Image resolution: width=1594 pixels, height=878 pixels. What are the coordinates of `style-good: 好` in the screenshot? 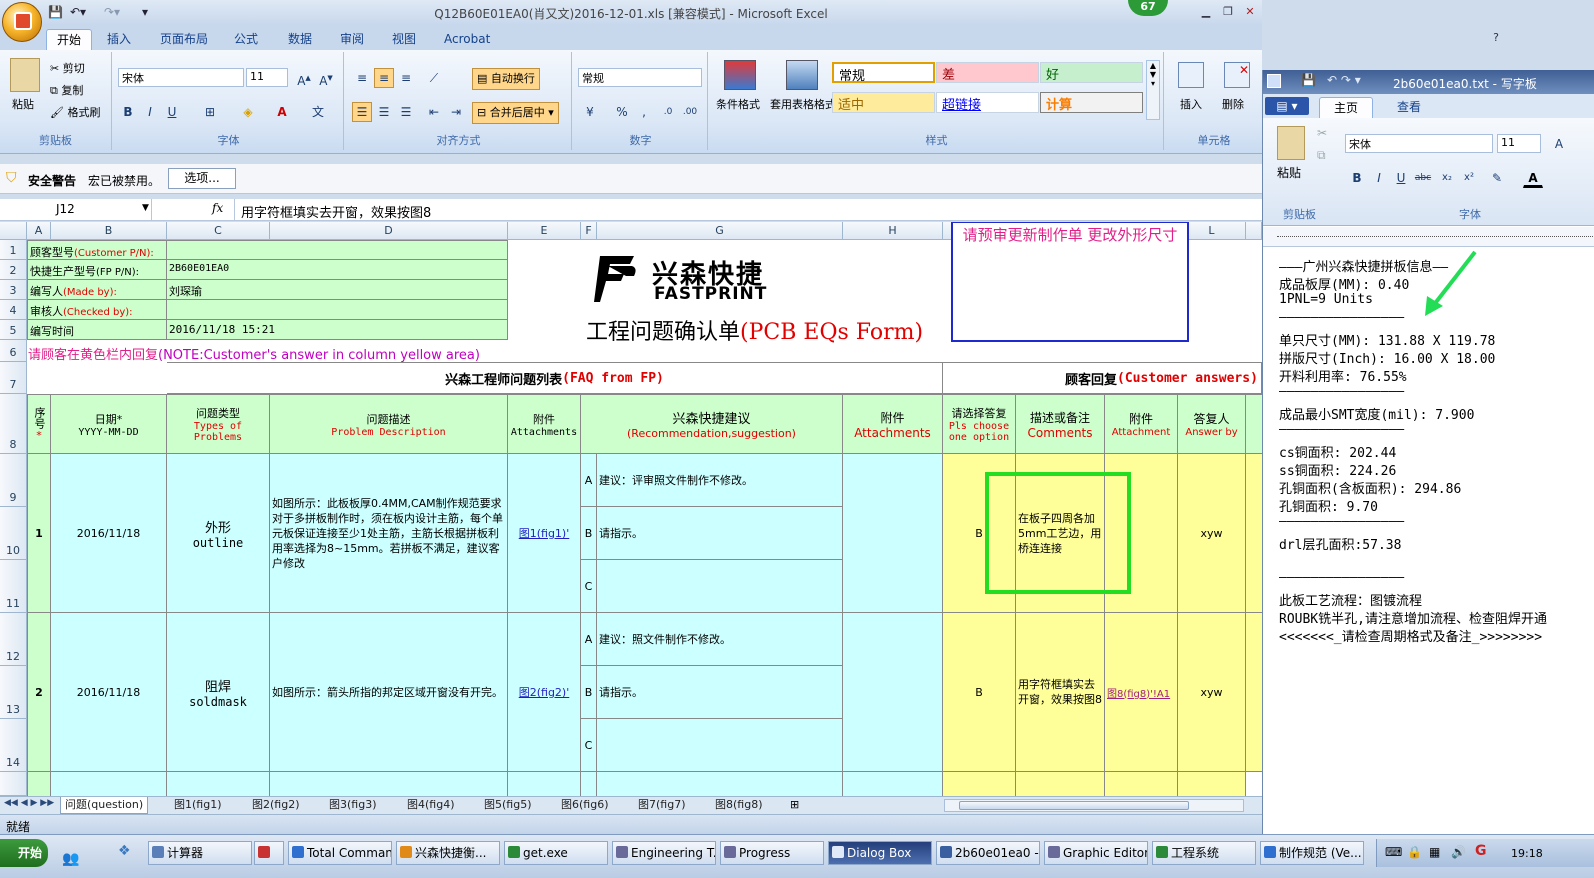 It's located at (1091, 72).